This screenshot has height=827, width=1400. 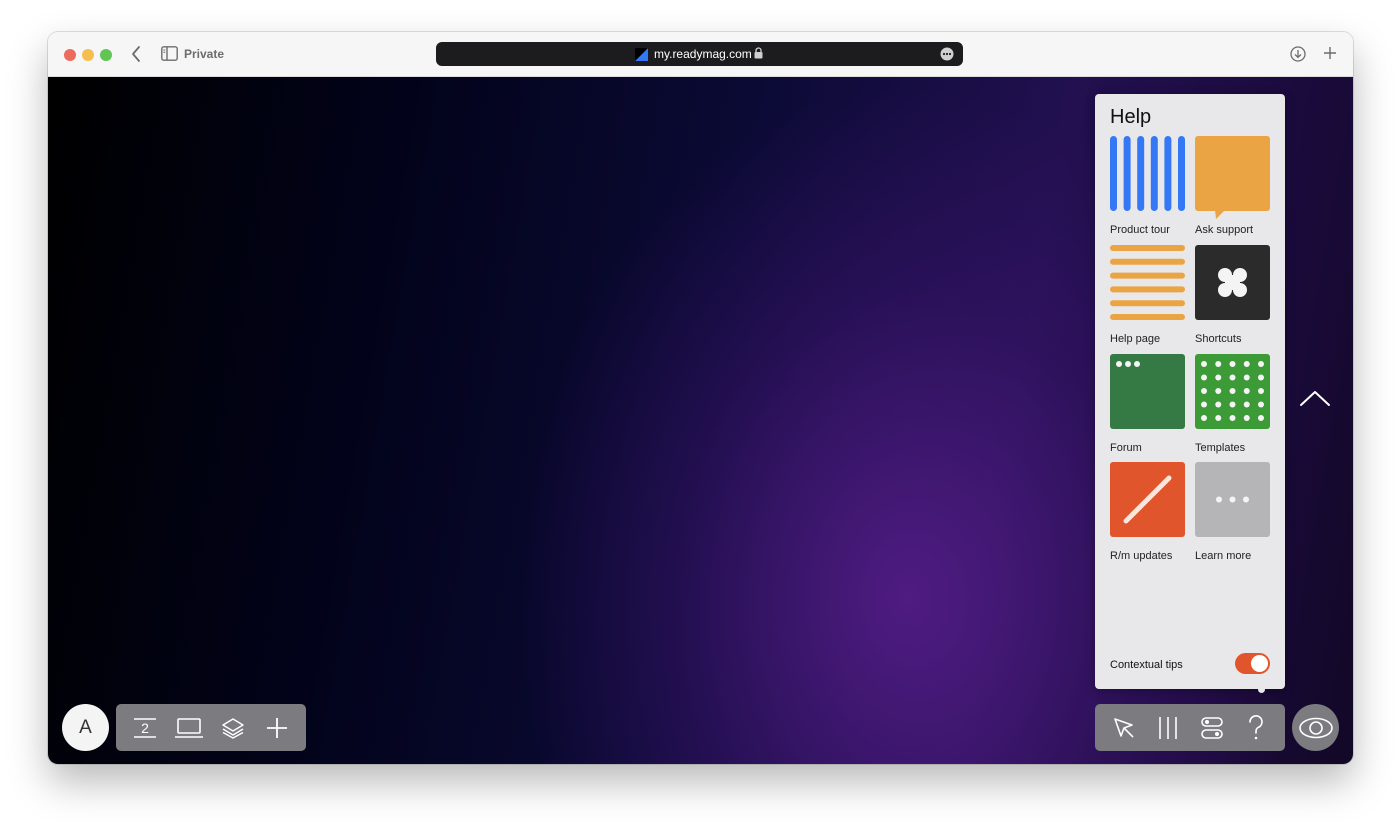 What do you see at coordinates (1315, 398) in the screenshot?
I see `chevron-up-icon` at bounding box center [1315, 398].